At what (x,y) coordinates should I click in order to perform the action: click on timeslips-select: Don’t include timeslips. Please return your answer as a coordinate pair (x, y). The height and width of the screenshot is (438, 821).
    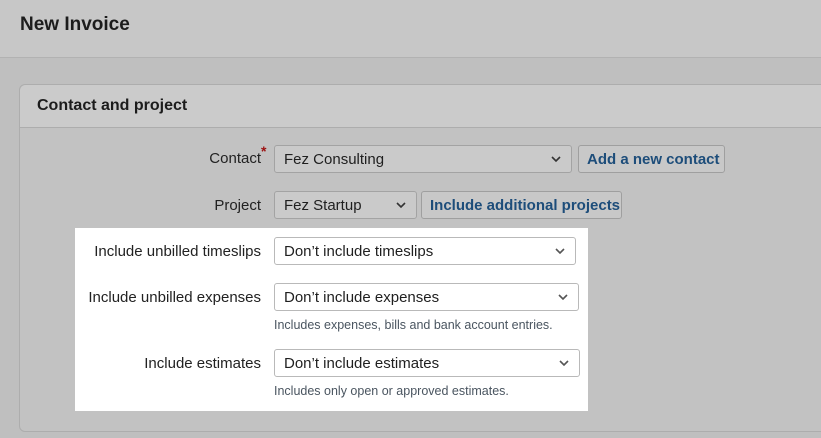
    Looking at the image, I should click on (425, 251).